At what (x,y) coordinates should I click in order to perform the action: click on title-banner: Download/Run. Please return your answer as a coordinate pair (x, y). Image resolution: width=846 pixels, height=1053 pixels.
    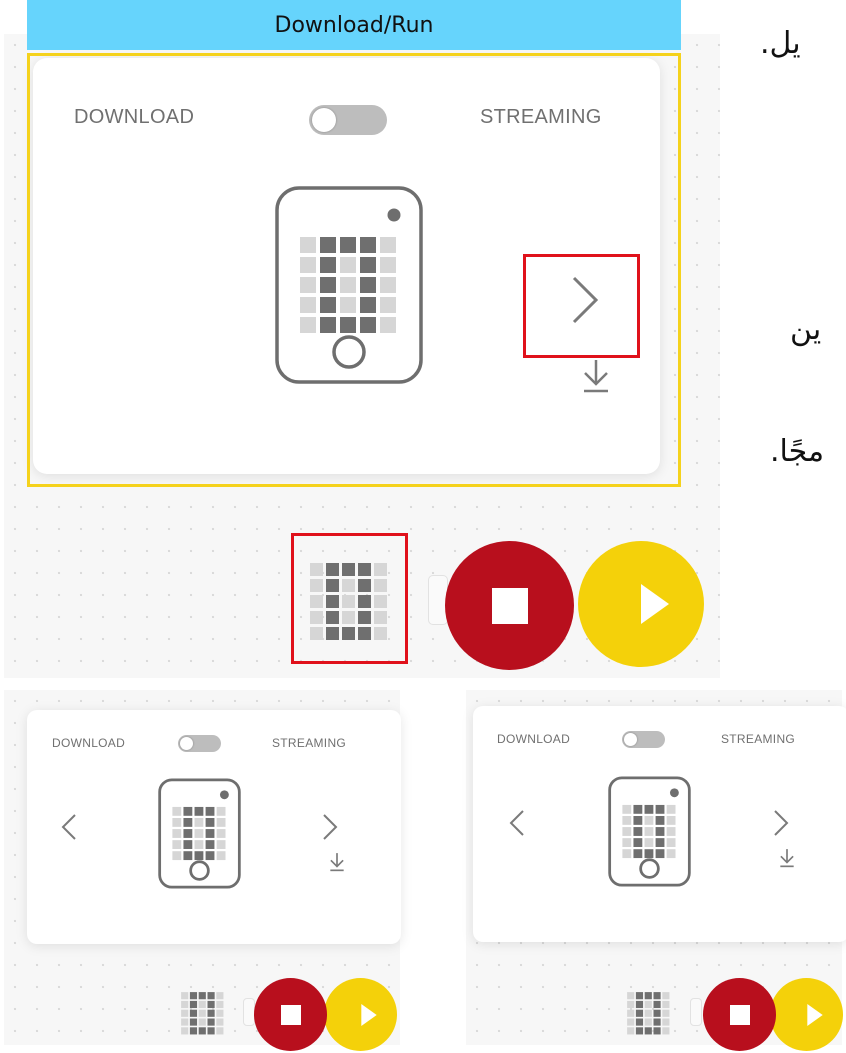
    Looking at the image, I should click on (354, 25).